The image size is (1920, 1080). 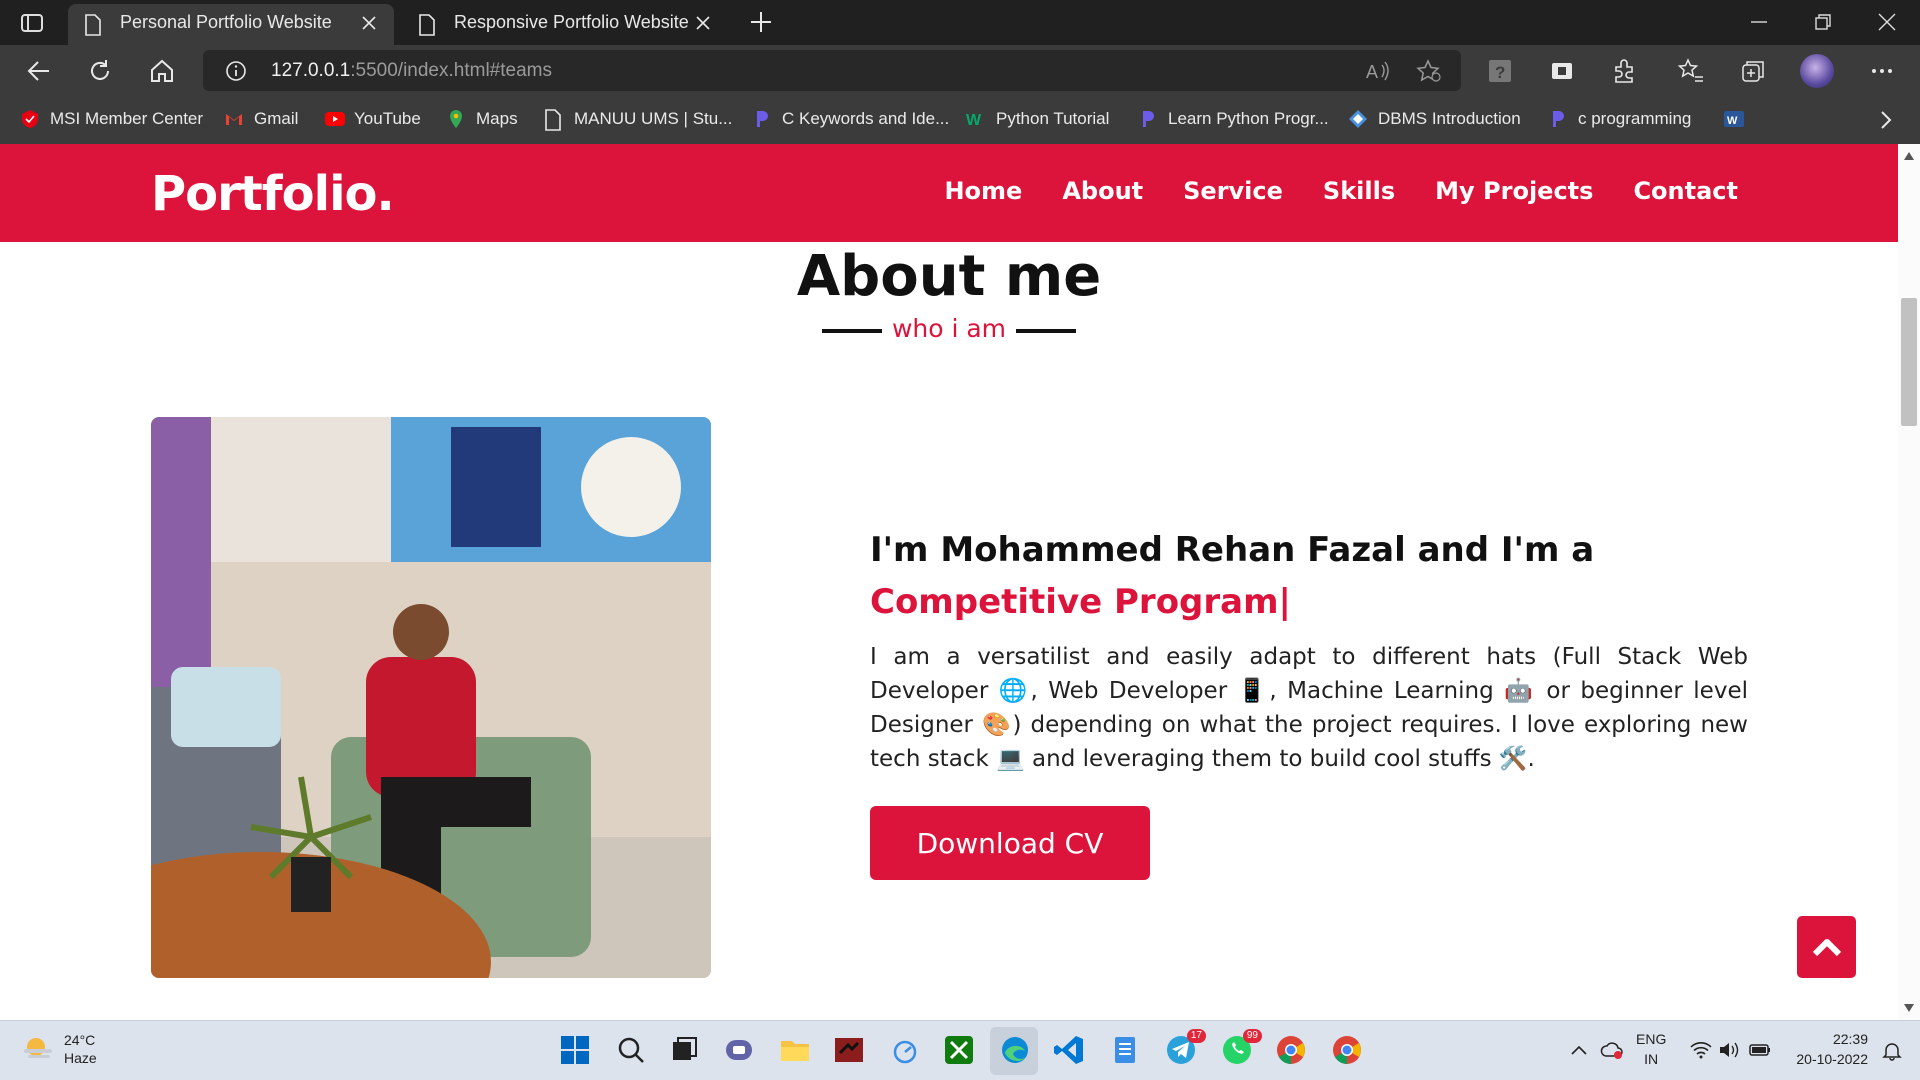 What do you see at coordinates (1347, 1050) in the screenshot?
I see `chrome-profile-icon` at bounding box center [1347, 1050].